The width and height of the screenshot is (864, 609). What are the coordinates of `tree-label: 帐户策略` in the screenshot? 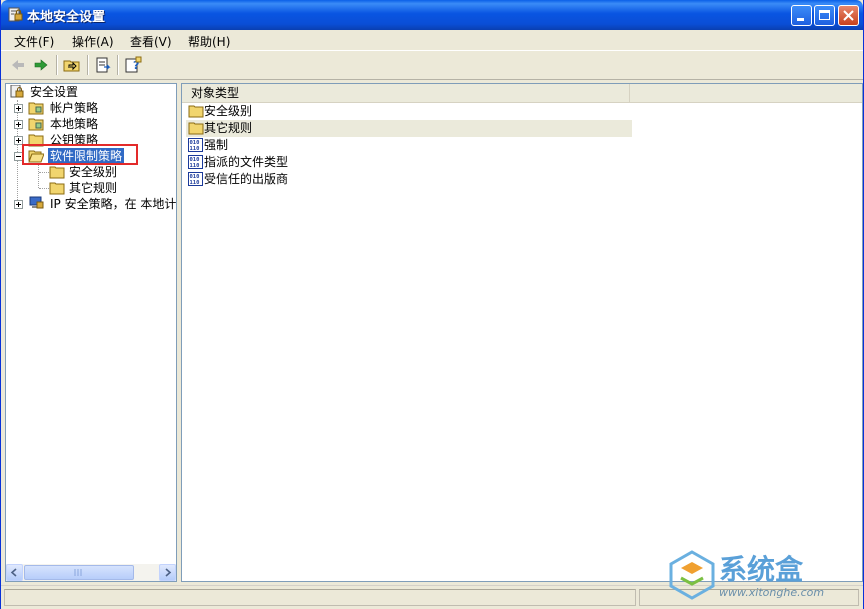 It's located at (74, 108).